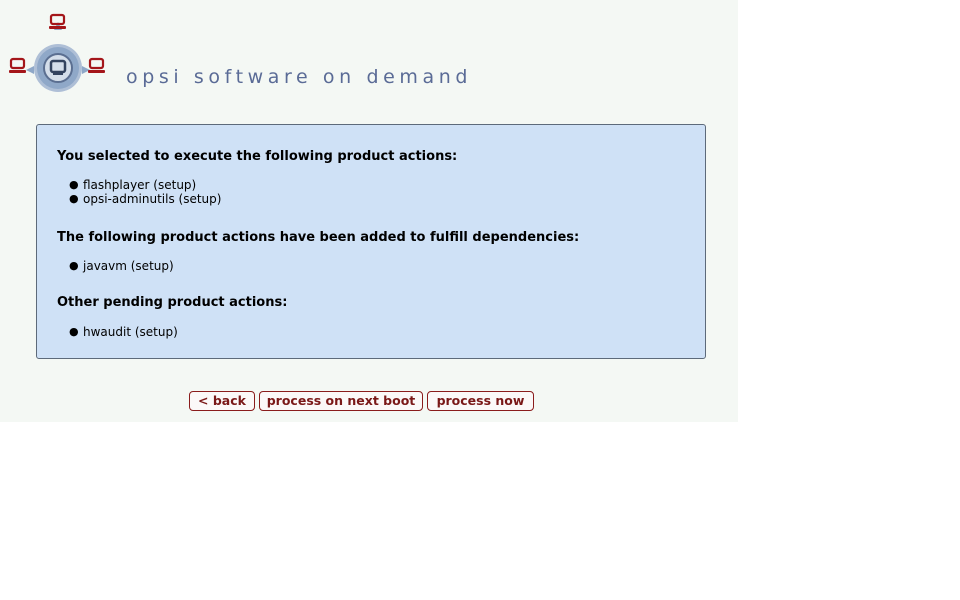 The width and height of the screenshot is (960, 600). I want to click on list-item: ● opsi-adminutils (setup), so click(145, 199).